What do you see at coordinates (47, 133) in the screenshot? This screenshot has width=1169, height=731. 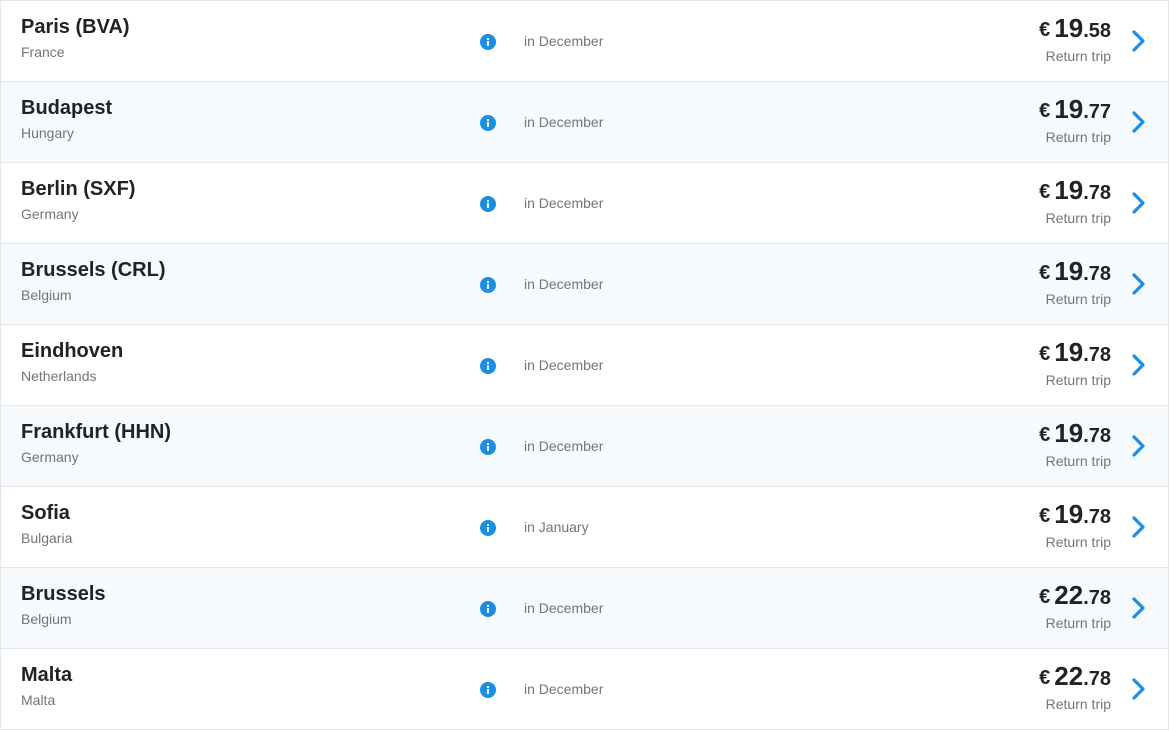 I see `destination-country: Hungary` at bounding box center [47, 133].